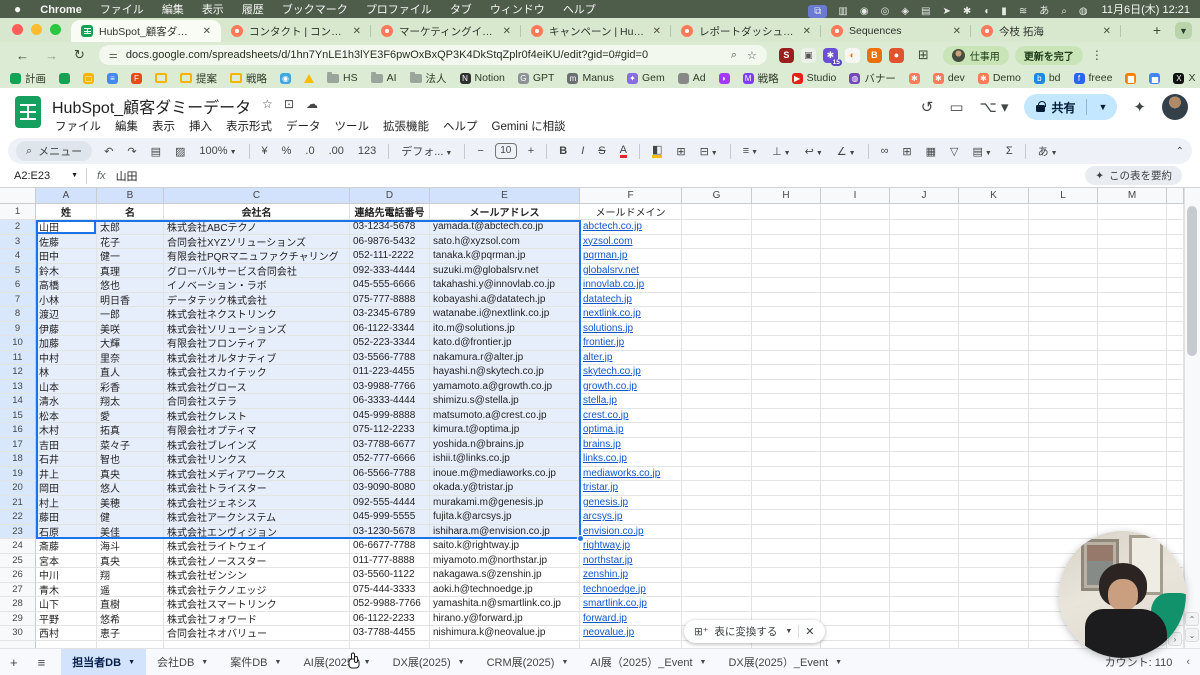 The image size is (1200, 675). Describe the element at coordinates (130, 415) in the screenshot. I see `cell-r15c1: 愛` at that location.